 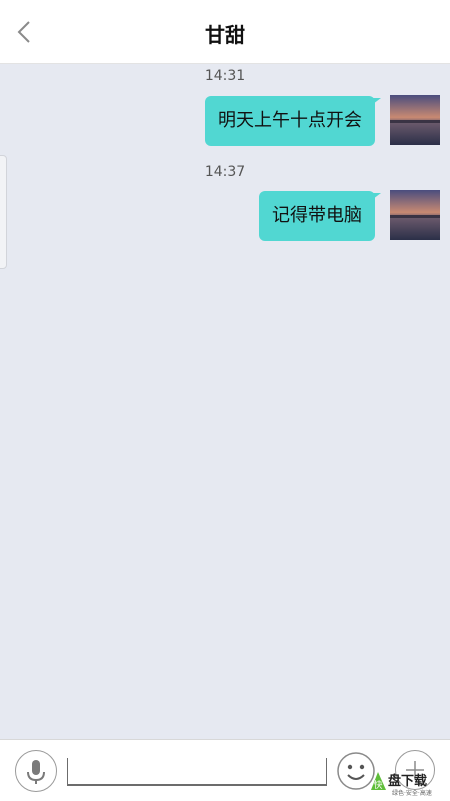 I want to click on header-bar: 甘甜, so click(x=225, y=32).